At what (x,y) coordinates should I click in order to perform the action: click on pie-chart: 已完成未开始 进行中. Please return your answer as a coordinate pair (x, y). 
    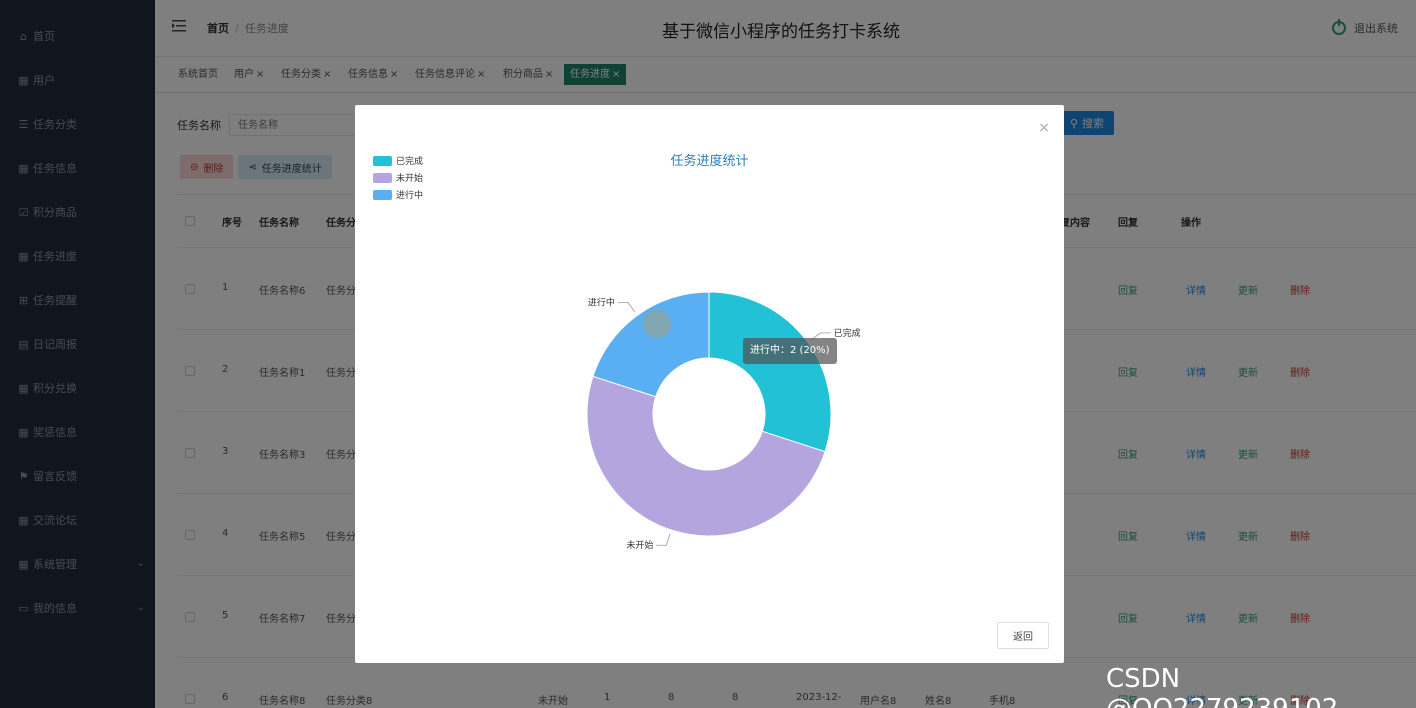
    Looking at the image, I should click on (723, 421).